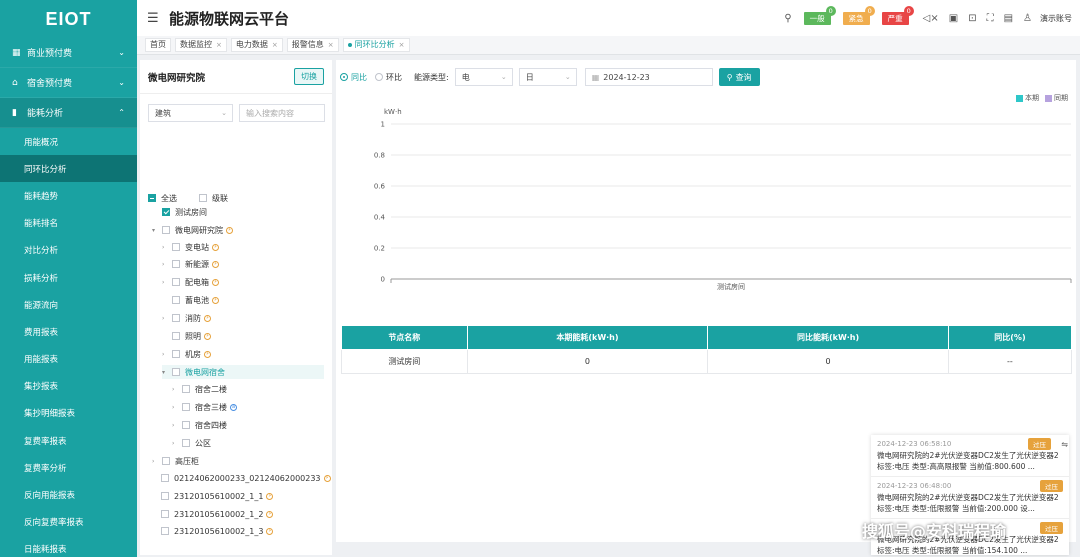 This screenshot has width=1080, height=557. What do you see at coordinates (68, 440) in the screenshot?
I see `sidebar-item: 复费率报表` at bounding box center [68, 440].